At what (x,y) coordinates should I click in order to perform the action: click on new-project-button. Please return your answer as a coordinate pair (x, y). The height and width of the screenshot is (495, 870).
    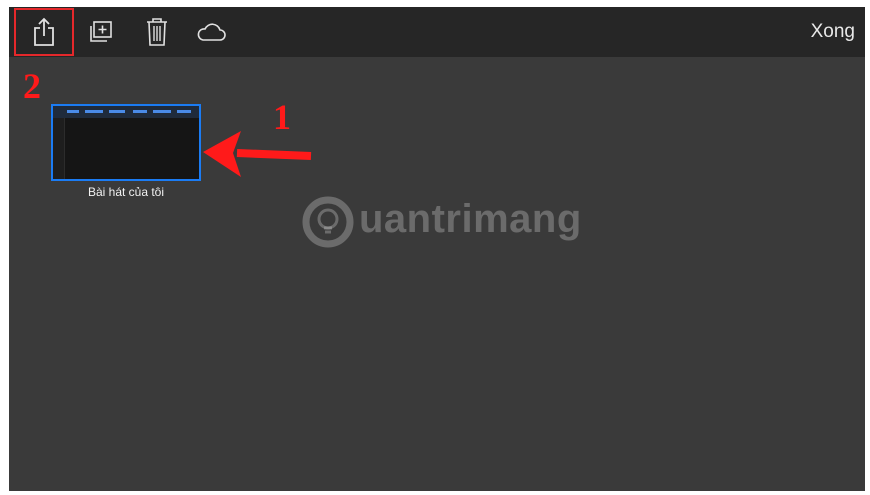
    Looking at the image, I should click on (101, 32).